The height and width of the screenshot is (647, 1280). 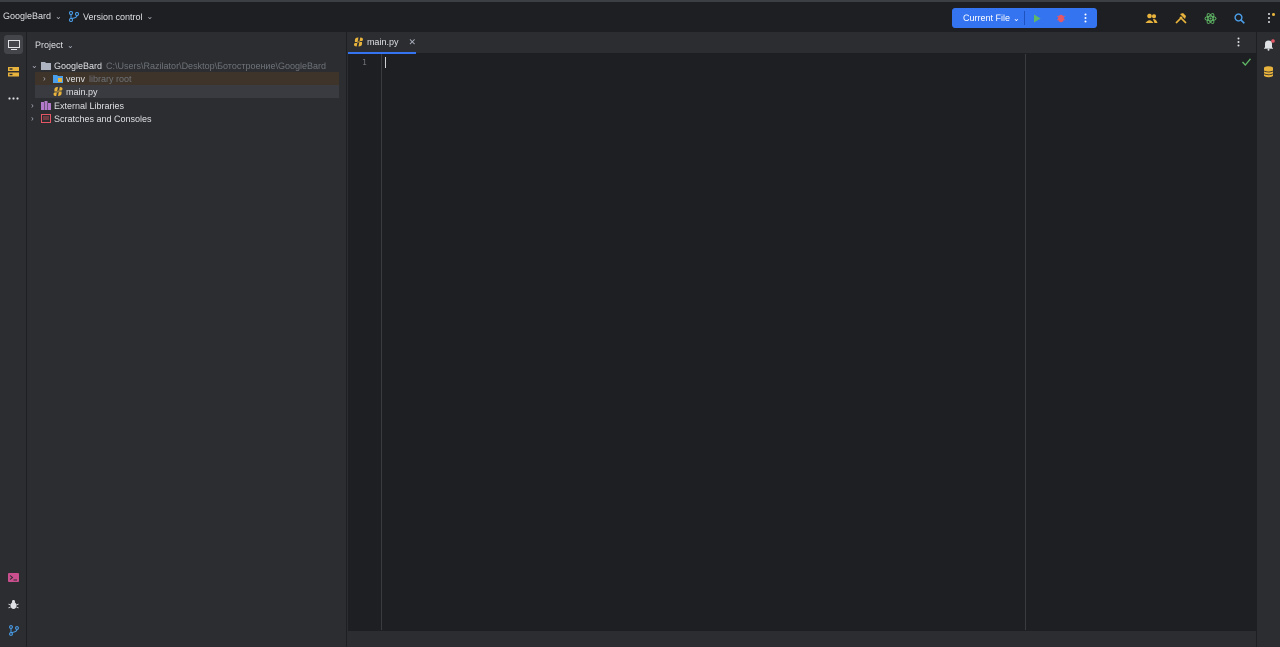 I want to click on folder-icon, so click(x=46, y=66).